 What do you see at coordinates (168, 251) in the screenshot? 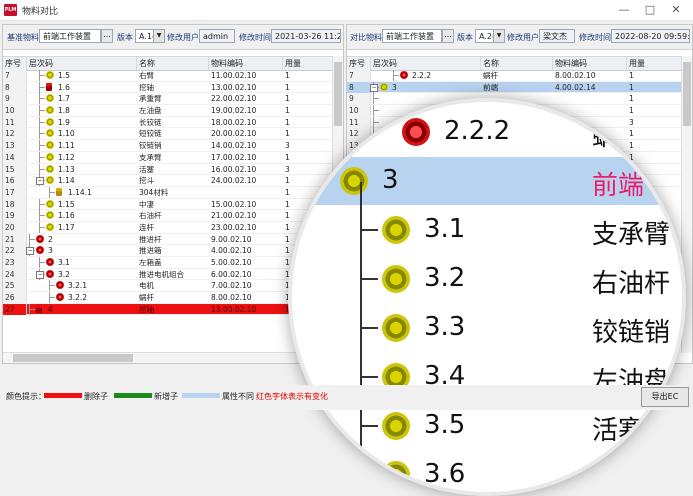
I see `table-row: 22−3 推进箱 4.00.02.10 1` at bounding box center [168, 251].